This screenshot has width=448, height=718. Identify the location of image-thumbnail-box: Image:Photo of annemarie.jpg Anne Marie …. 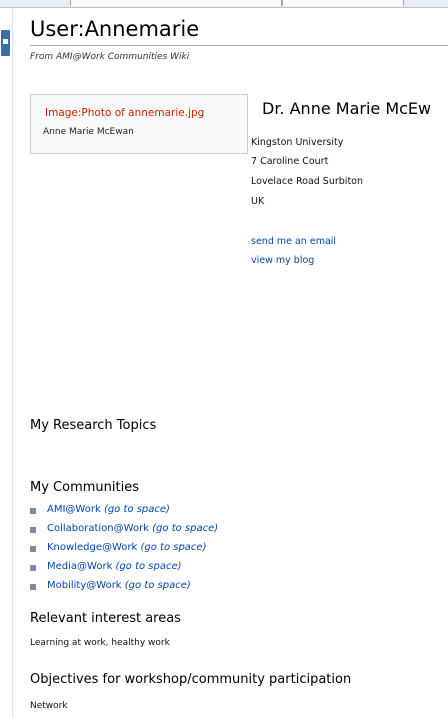
(139, 124).